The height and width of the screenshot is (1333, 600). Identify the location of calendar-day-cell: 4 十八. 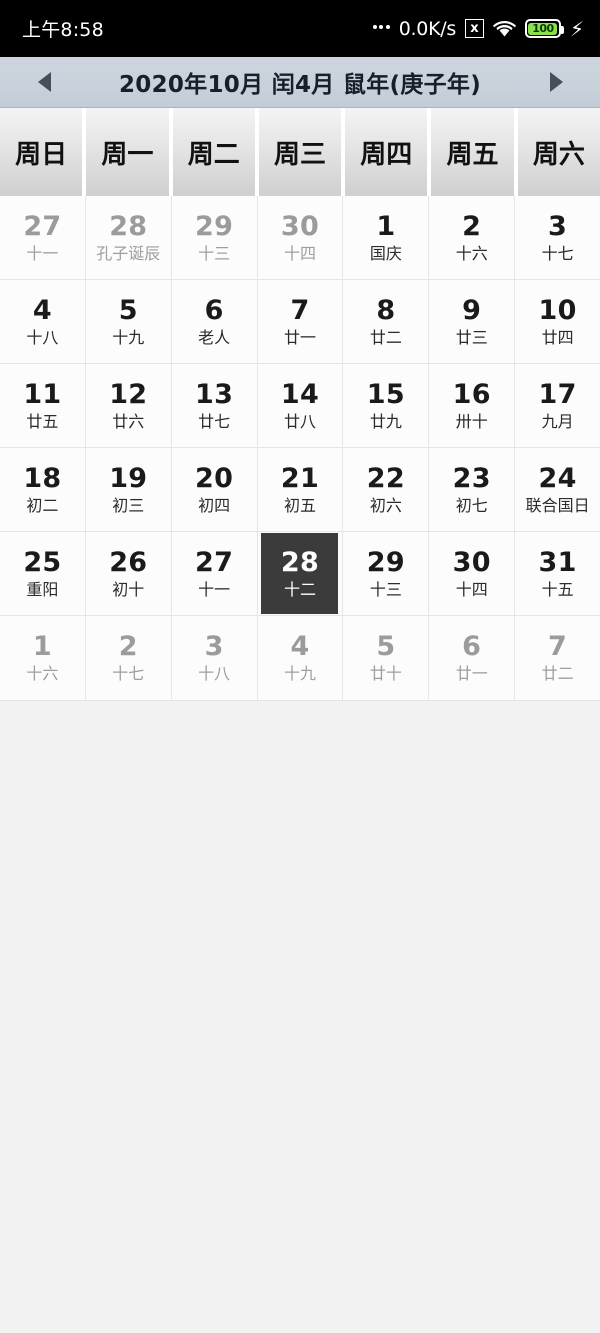
(43, 321).